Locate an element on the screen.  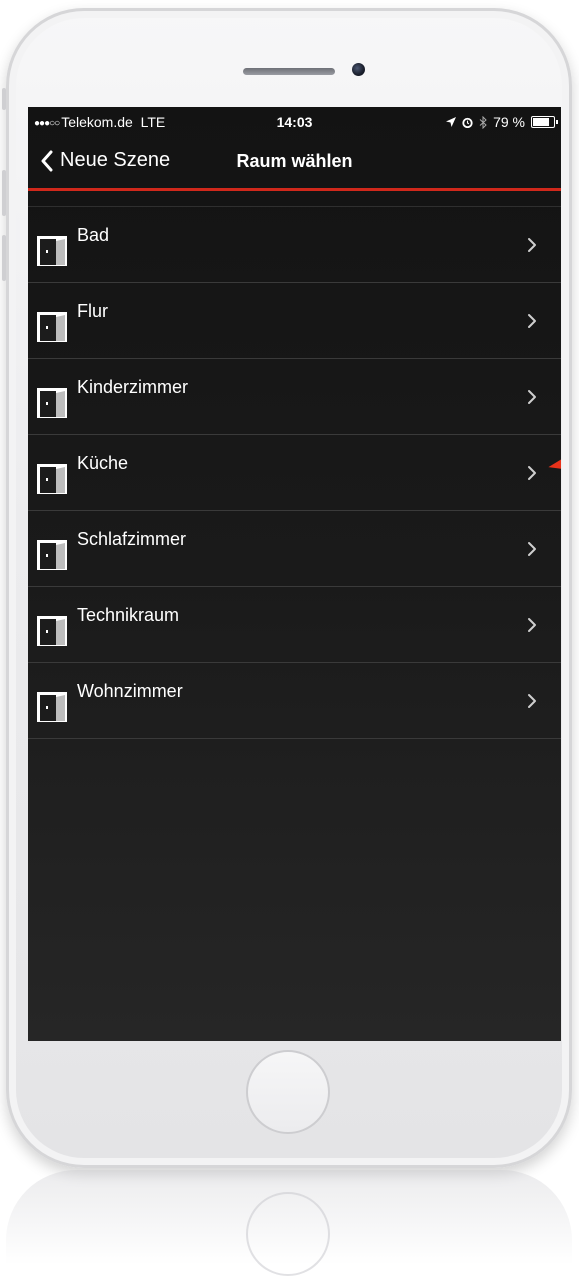
room-label: Technikraum is located at coordinates (128, 615).